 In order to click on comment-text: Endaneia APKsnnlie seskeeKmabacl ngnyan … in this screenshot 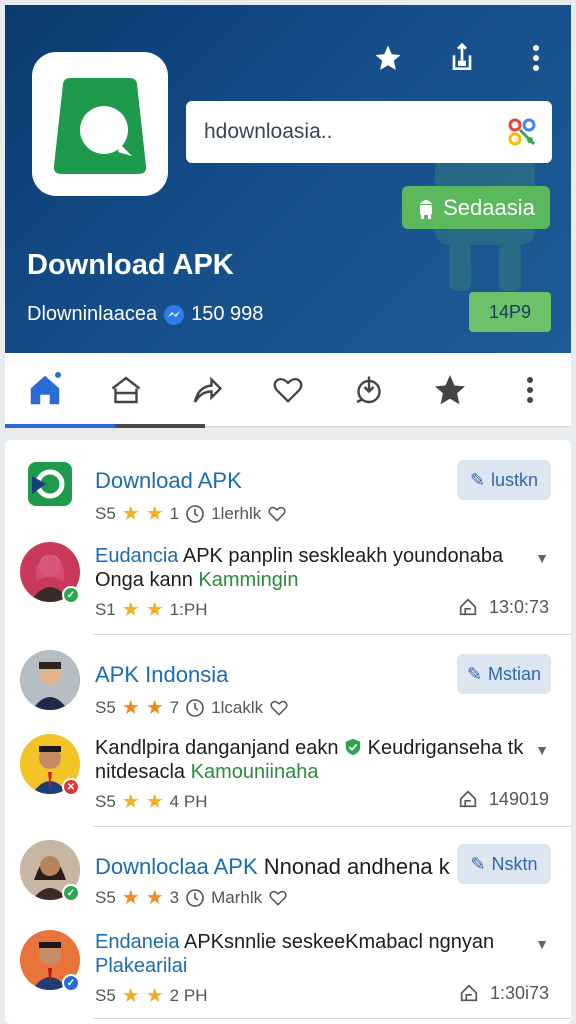, I will do `click(294, 954)`.